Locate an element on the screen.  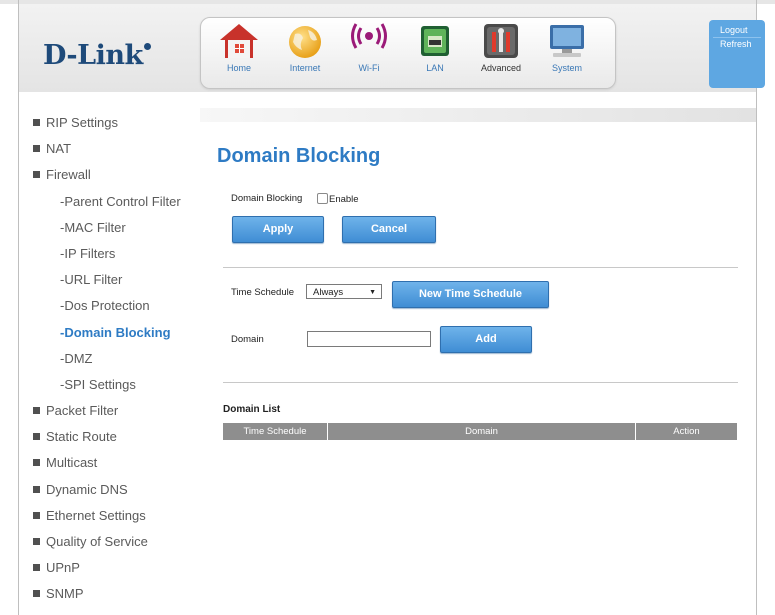
nav-internet: Internet is located at coordinates (305, 47).